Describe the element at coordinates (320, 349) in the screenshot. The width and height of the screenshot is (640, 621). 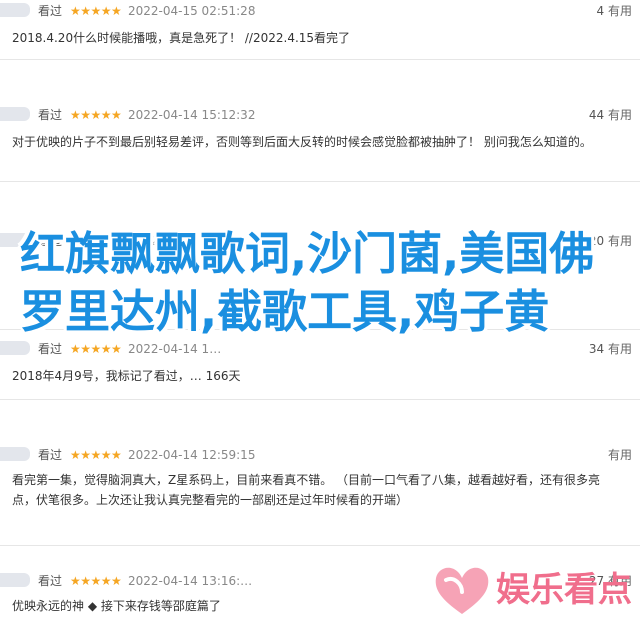
I see `review-meta: 看过 ★★★★★ 2022-04-14 1… 34 有用` at that location.